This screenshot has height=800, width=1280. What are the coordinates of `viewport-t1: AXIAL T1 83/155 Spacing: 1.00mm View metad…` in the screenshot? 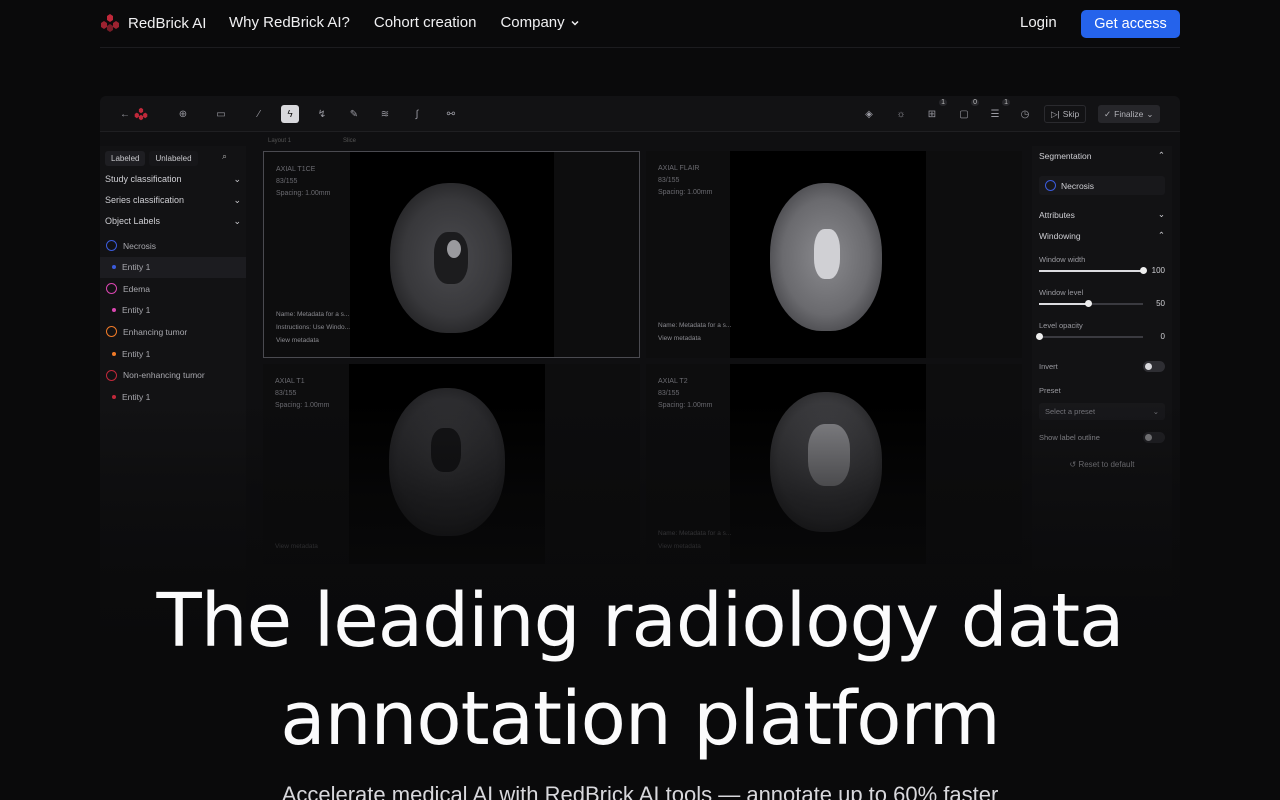 It's located at (451, 464).